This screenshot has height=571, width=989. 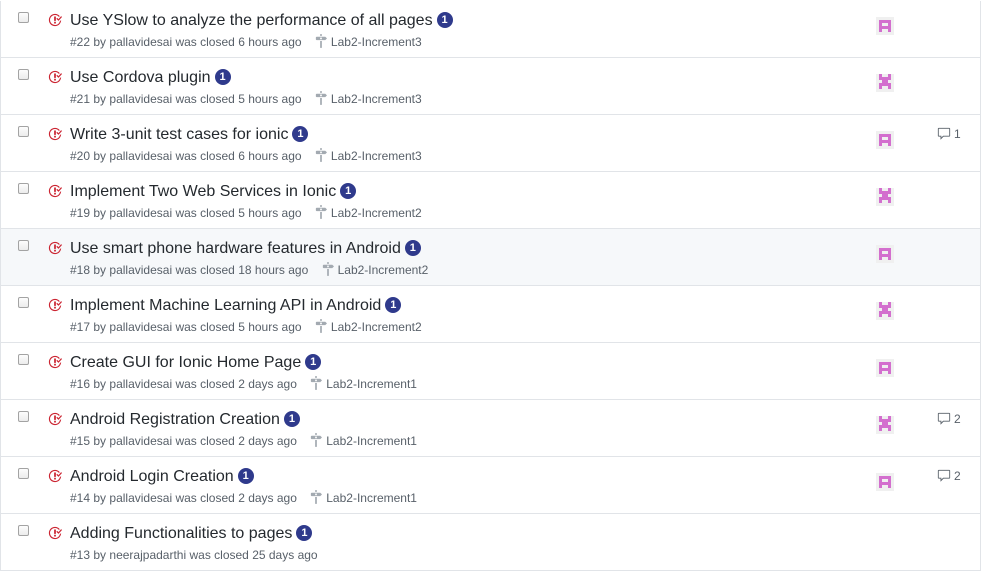 What do you see at coordinates (181, 533) in the screenshot?
I see `issue-title-link: Adding Functionalities to pages` at bounding box center [181, 533].